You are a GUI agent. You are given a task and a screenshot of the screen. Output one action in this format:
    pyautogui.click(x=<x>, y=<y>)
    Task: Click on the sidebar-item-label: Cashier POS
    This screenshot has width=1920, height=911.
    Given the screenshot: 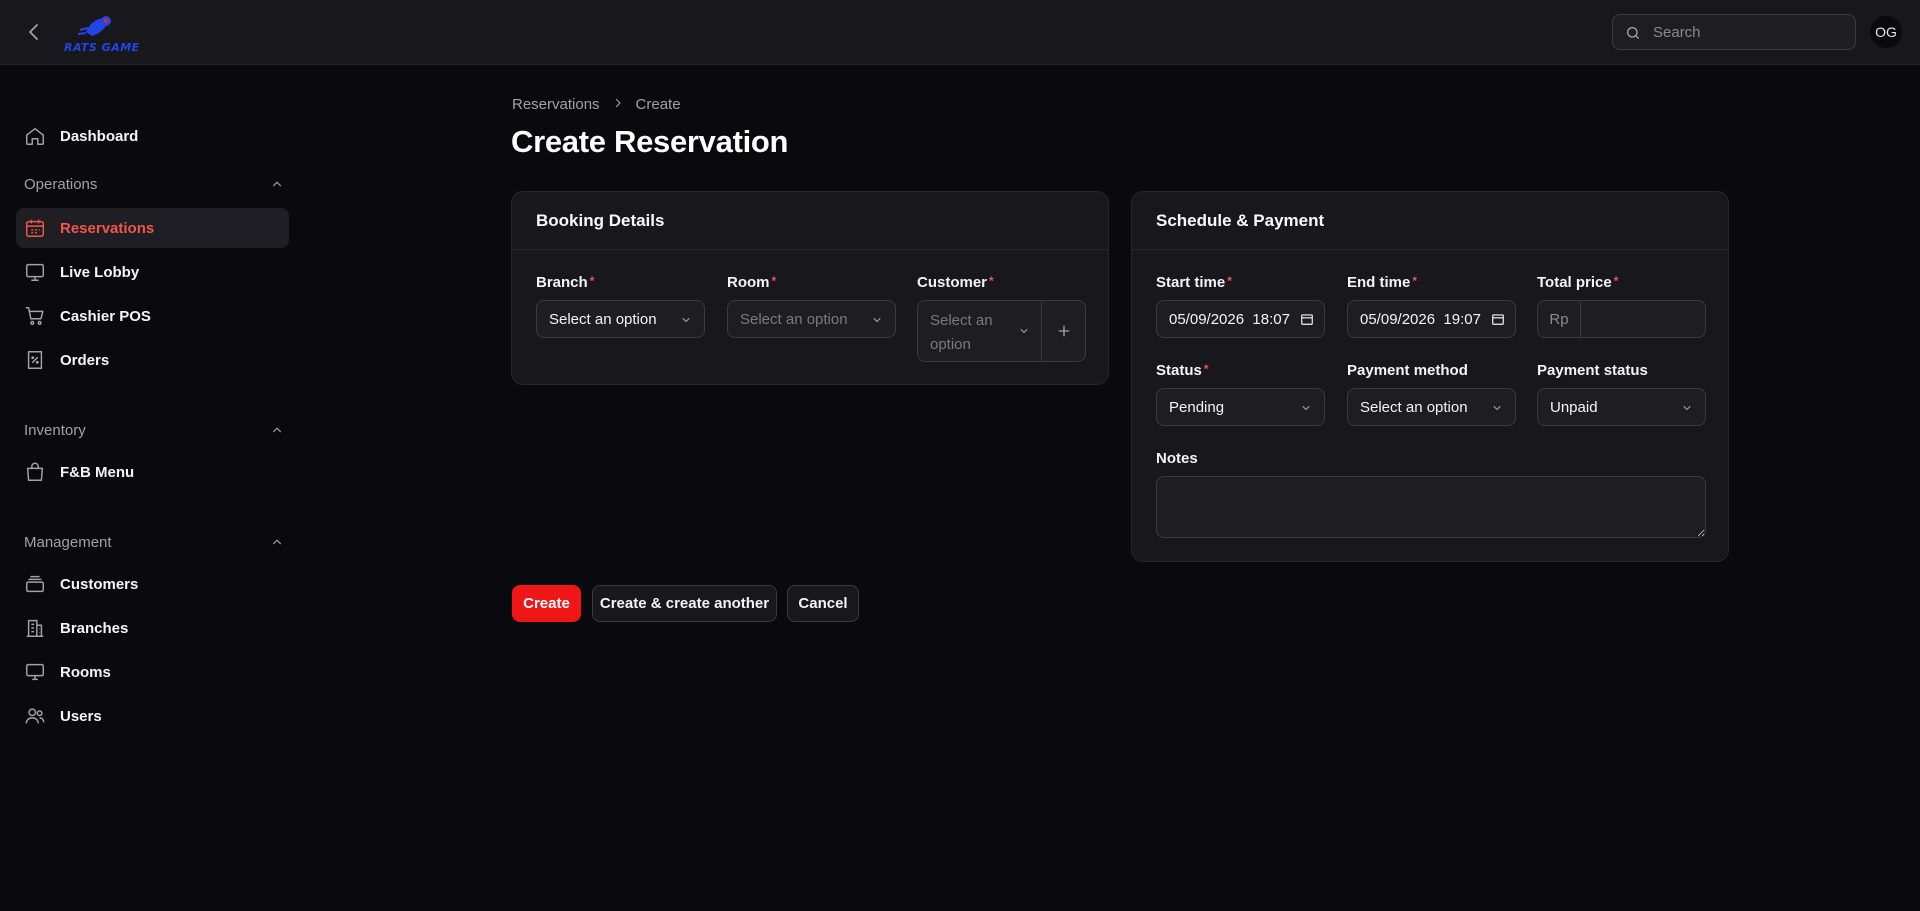 What is the action you would take?
    pyautogui.click(x=105, y=316)
    